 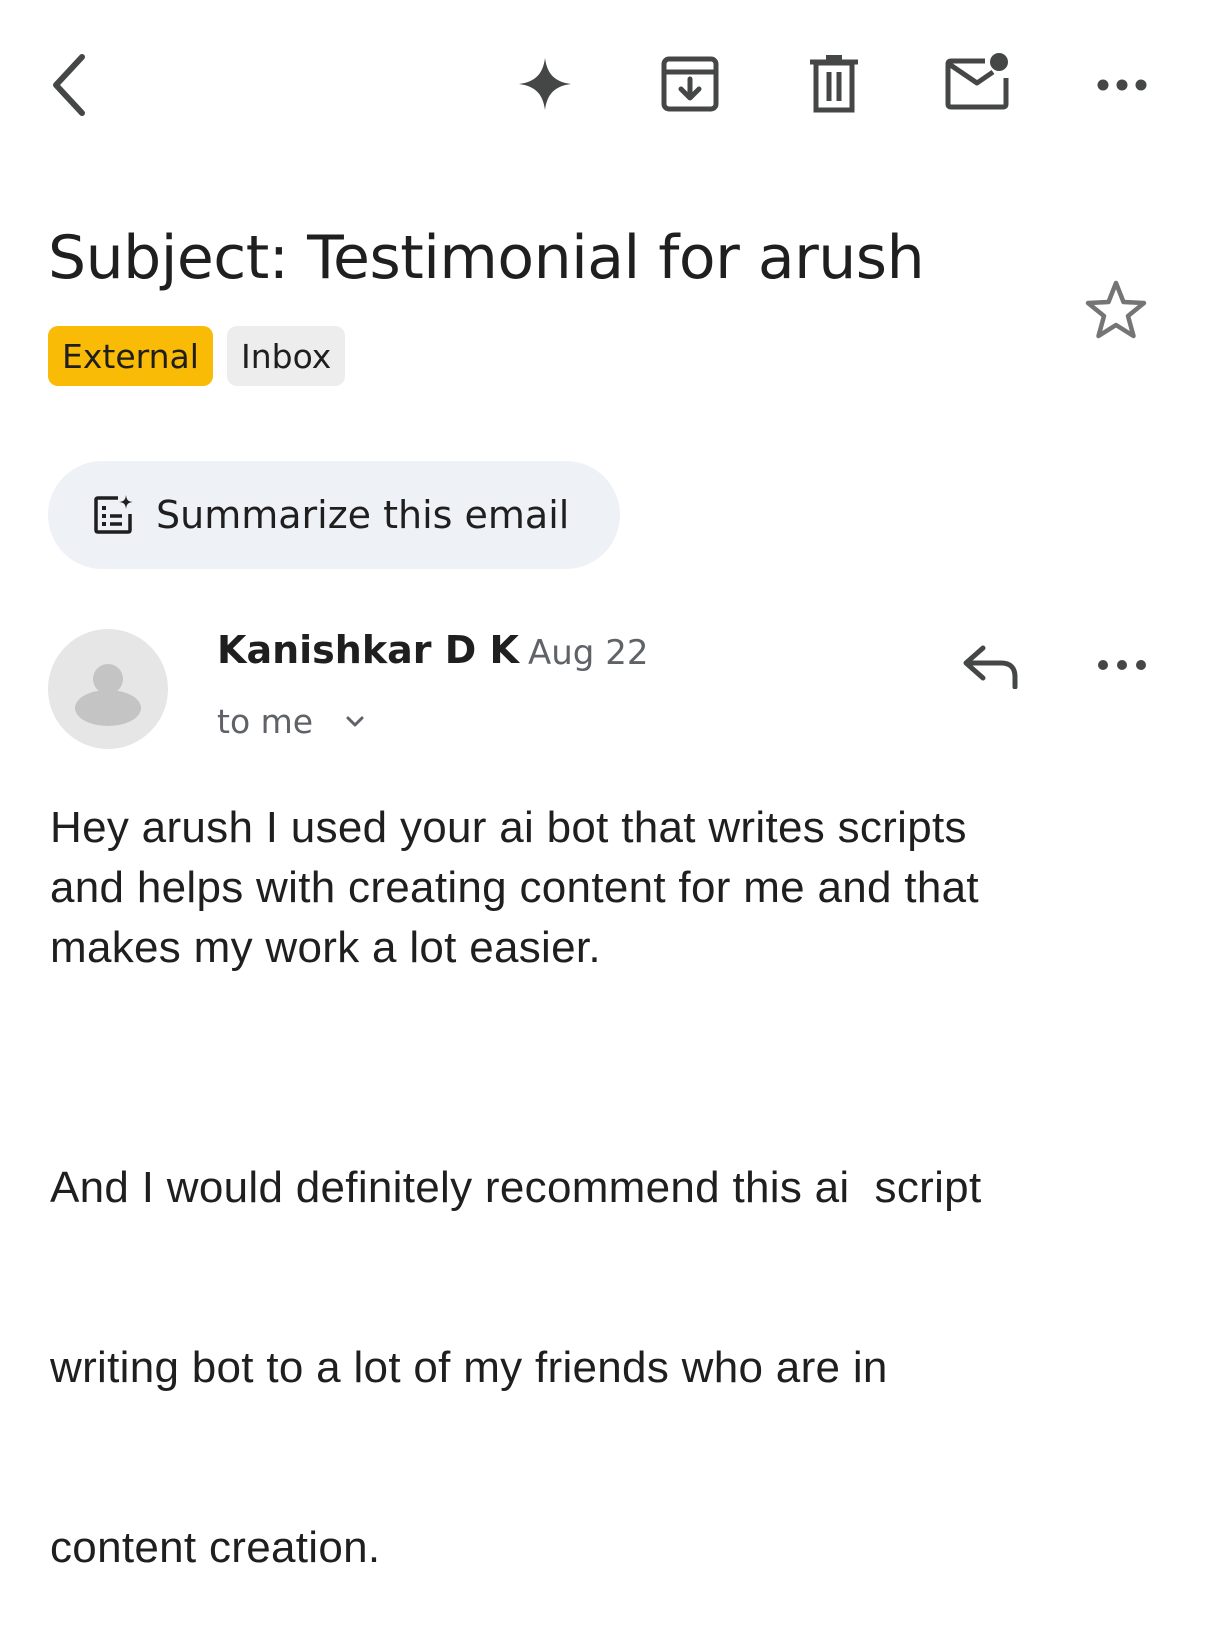 What do you see at coordinates (368, 650) in the screenshot?
I see `sender-name: Kanishkar D K` at bounding box center [368, 650].